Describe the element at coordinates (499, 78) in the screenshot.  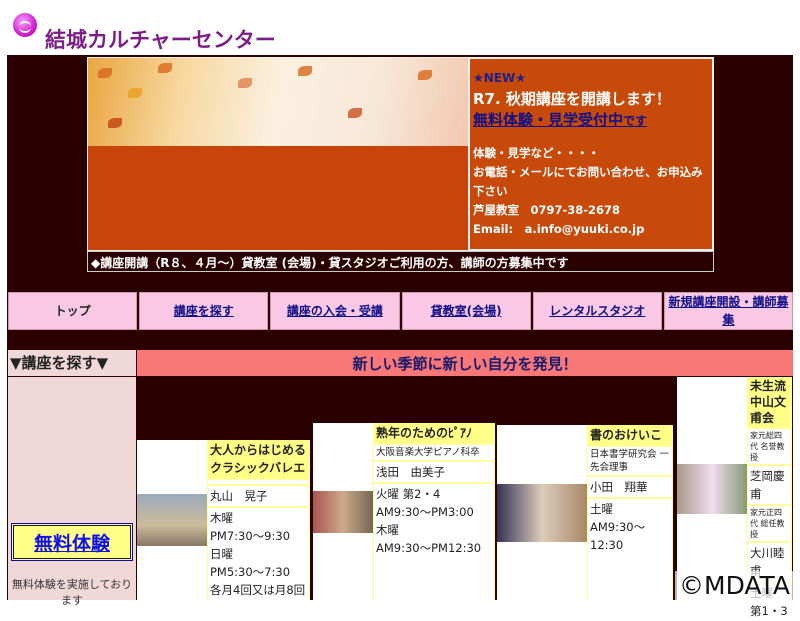
I see `new-label: ★NEW★` at that location.